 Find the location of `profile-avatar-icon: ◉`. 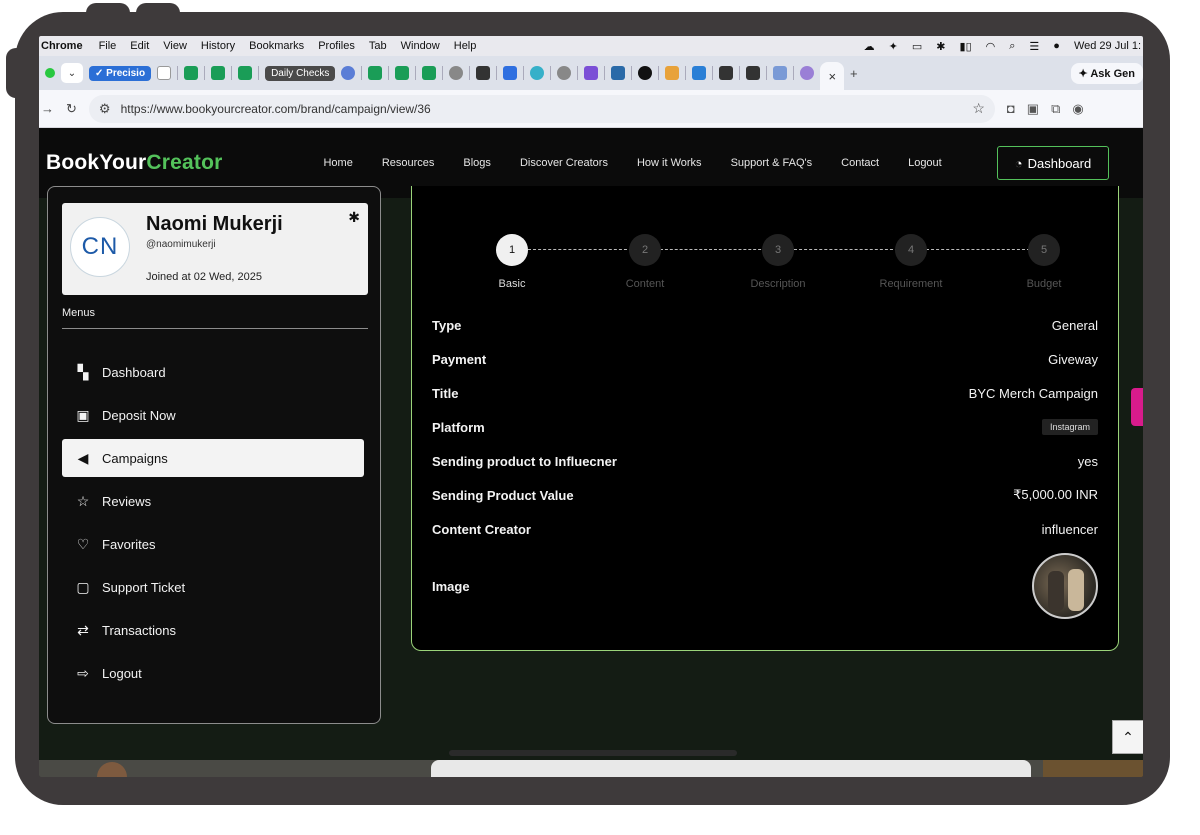

profile-avatar-icon: ◉ is located at coordinates (1077, 109).